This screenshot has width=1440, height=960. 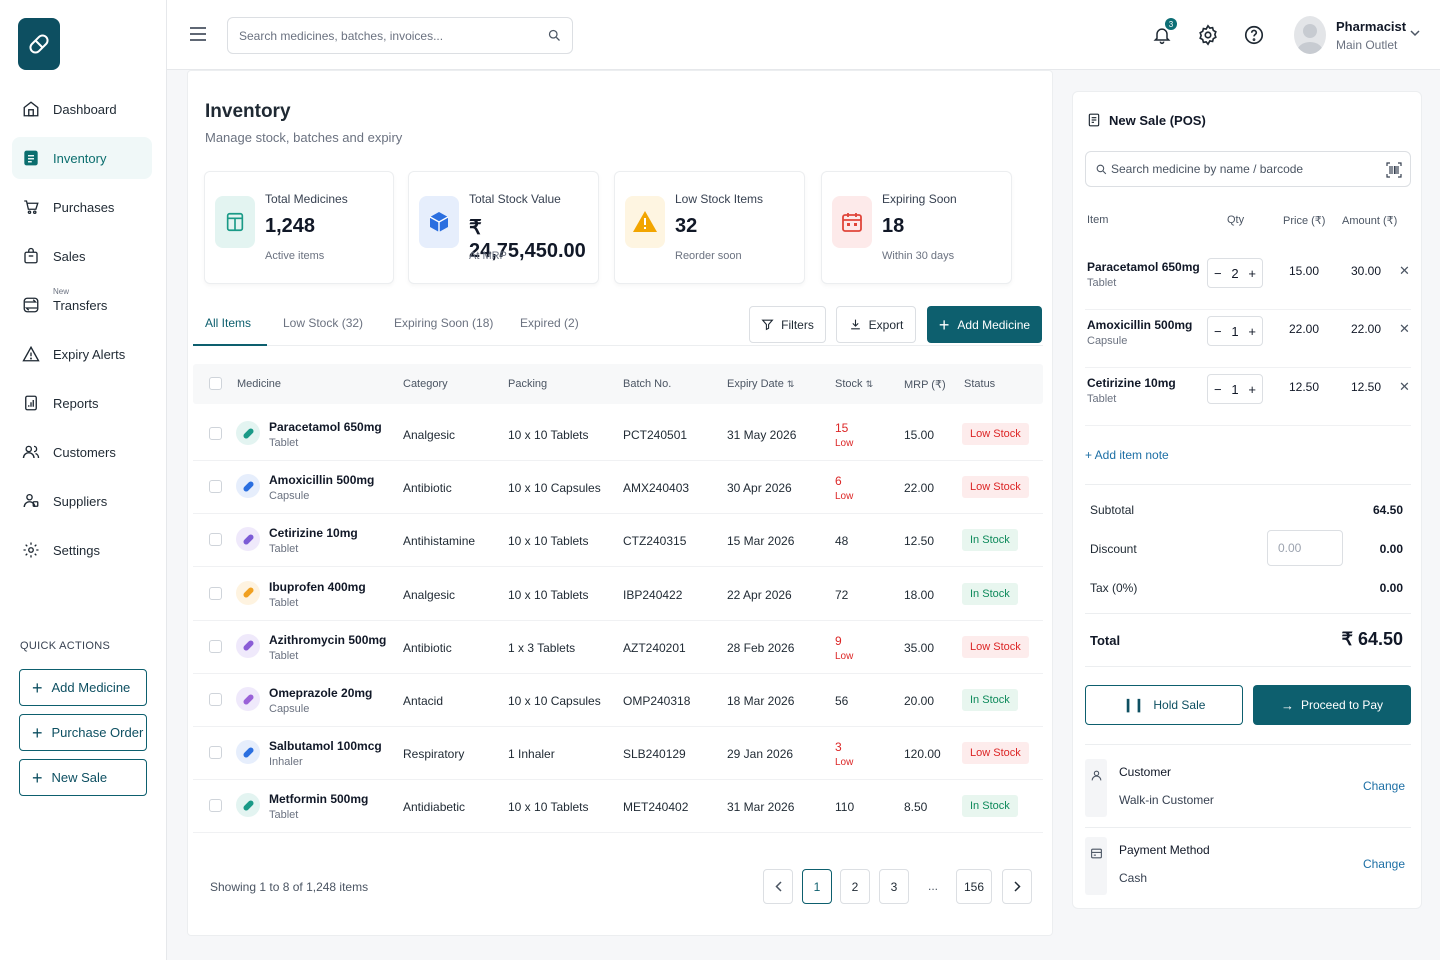 I want to click on barcode-scan-icon, so click(x=1394, y=170).